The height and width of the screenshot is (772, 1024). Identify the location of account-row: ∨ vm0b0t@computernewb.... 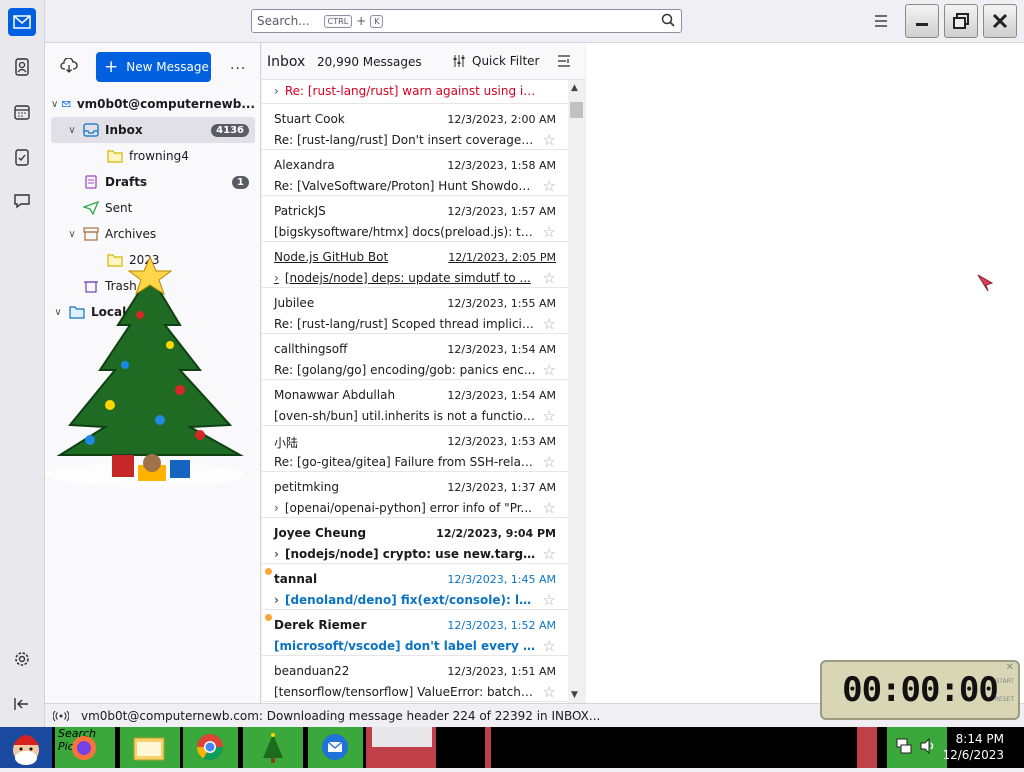
(153, 104).